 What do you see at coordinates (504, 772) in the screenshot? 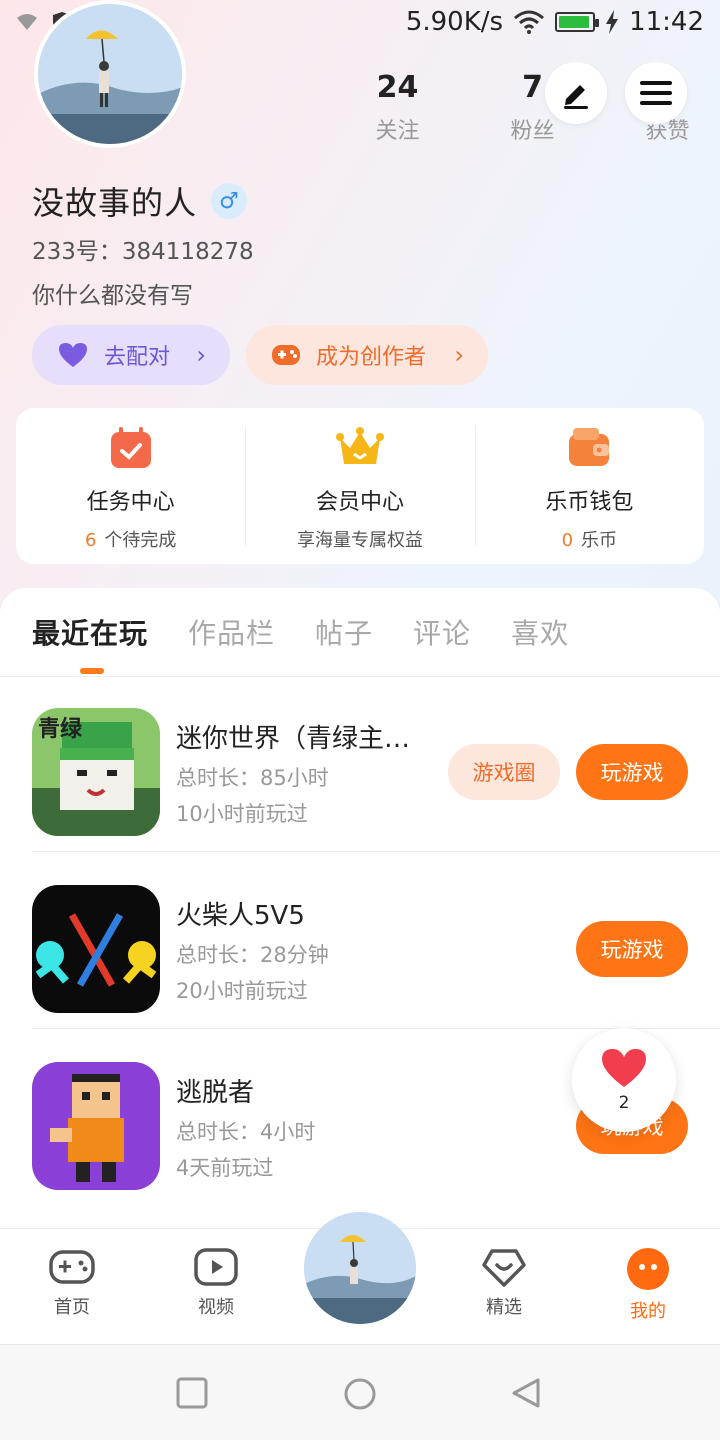
I see `game-circle-button: 游戏圈` at bounding box center [504, 772].